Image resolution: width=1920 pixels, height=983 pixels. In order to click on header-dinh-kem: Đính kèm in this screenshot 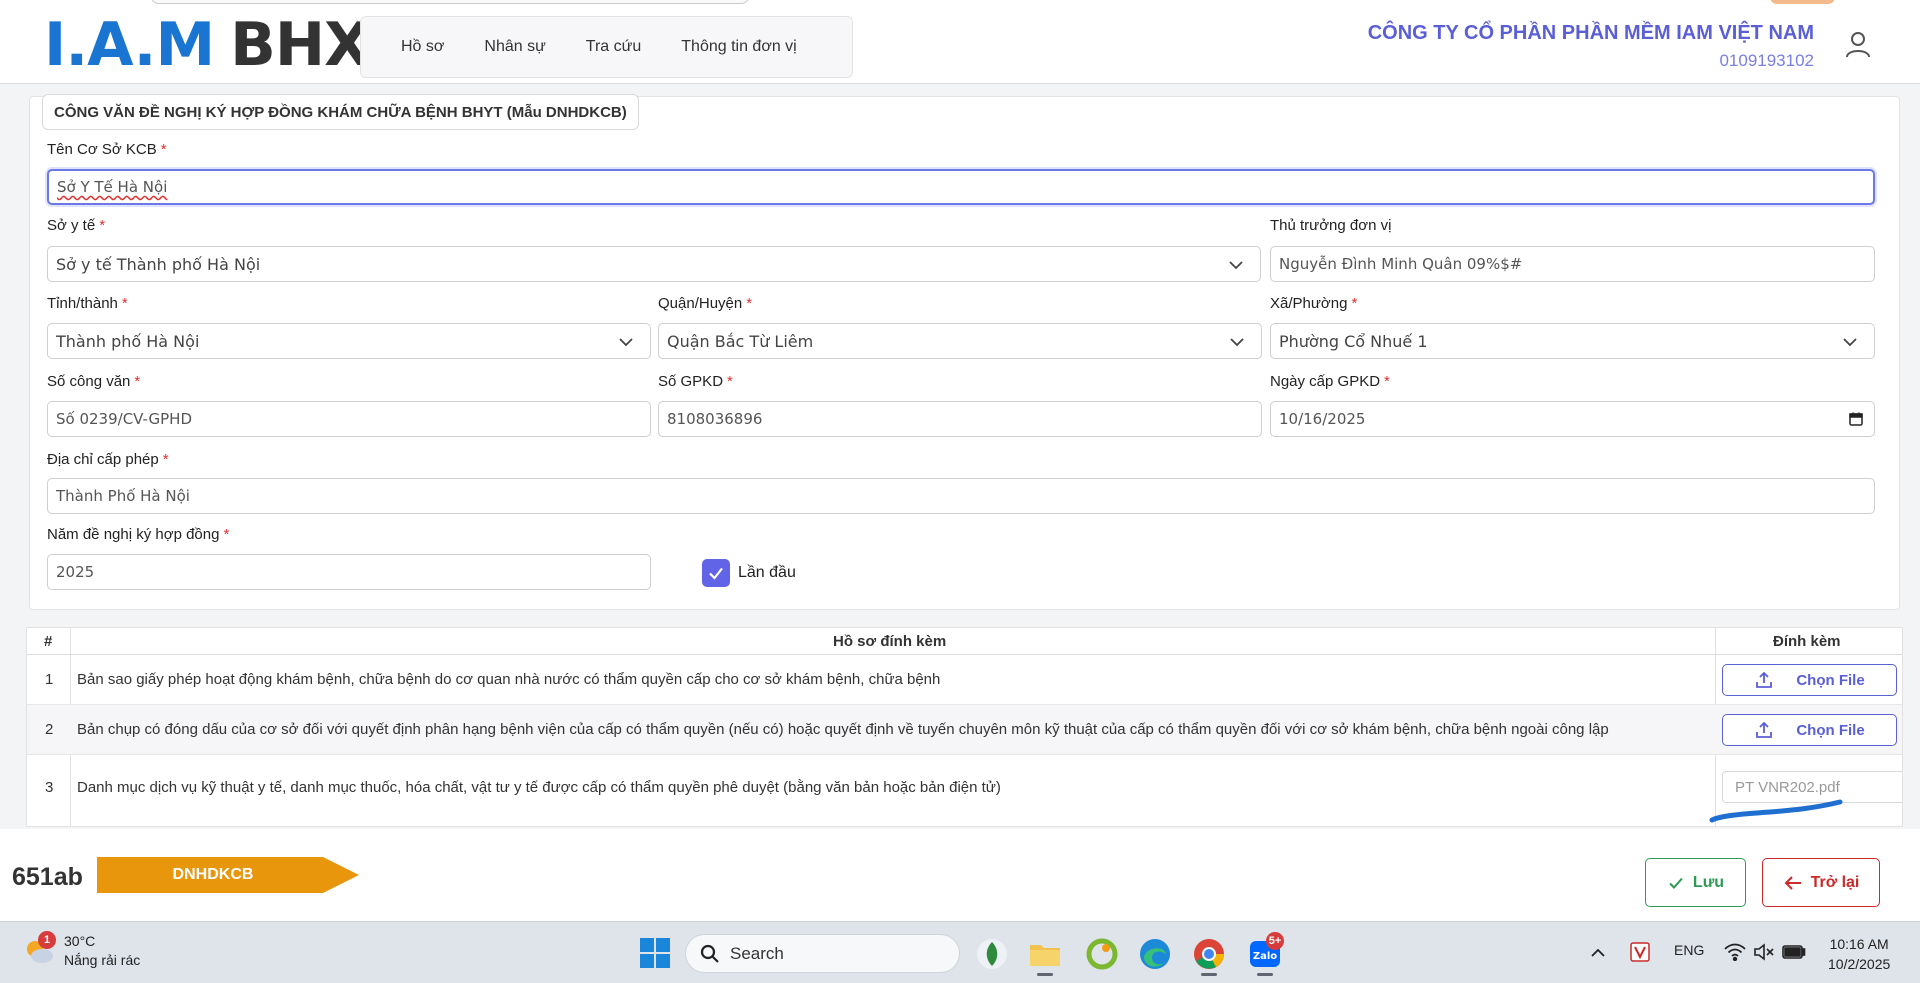, I will do `click(1807, 641)`.